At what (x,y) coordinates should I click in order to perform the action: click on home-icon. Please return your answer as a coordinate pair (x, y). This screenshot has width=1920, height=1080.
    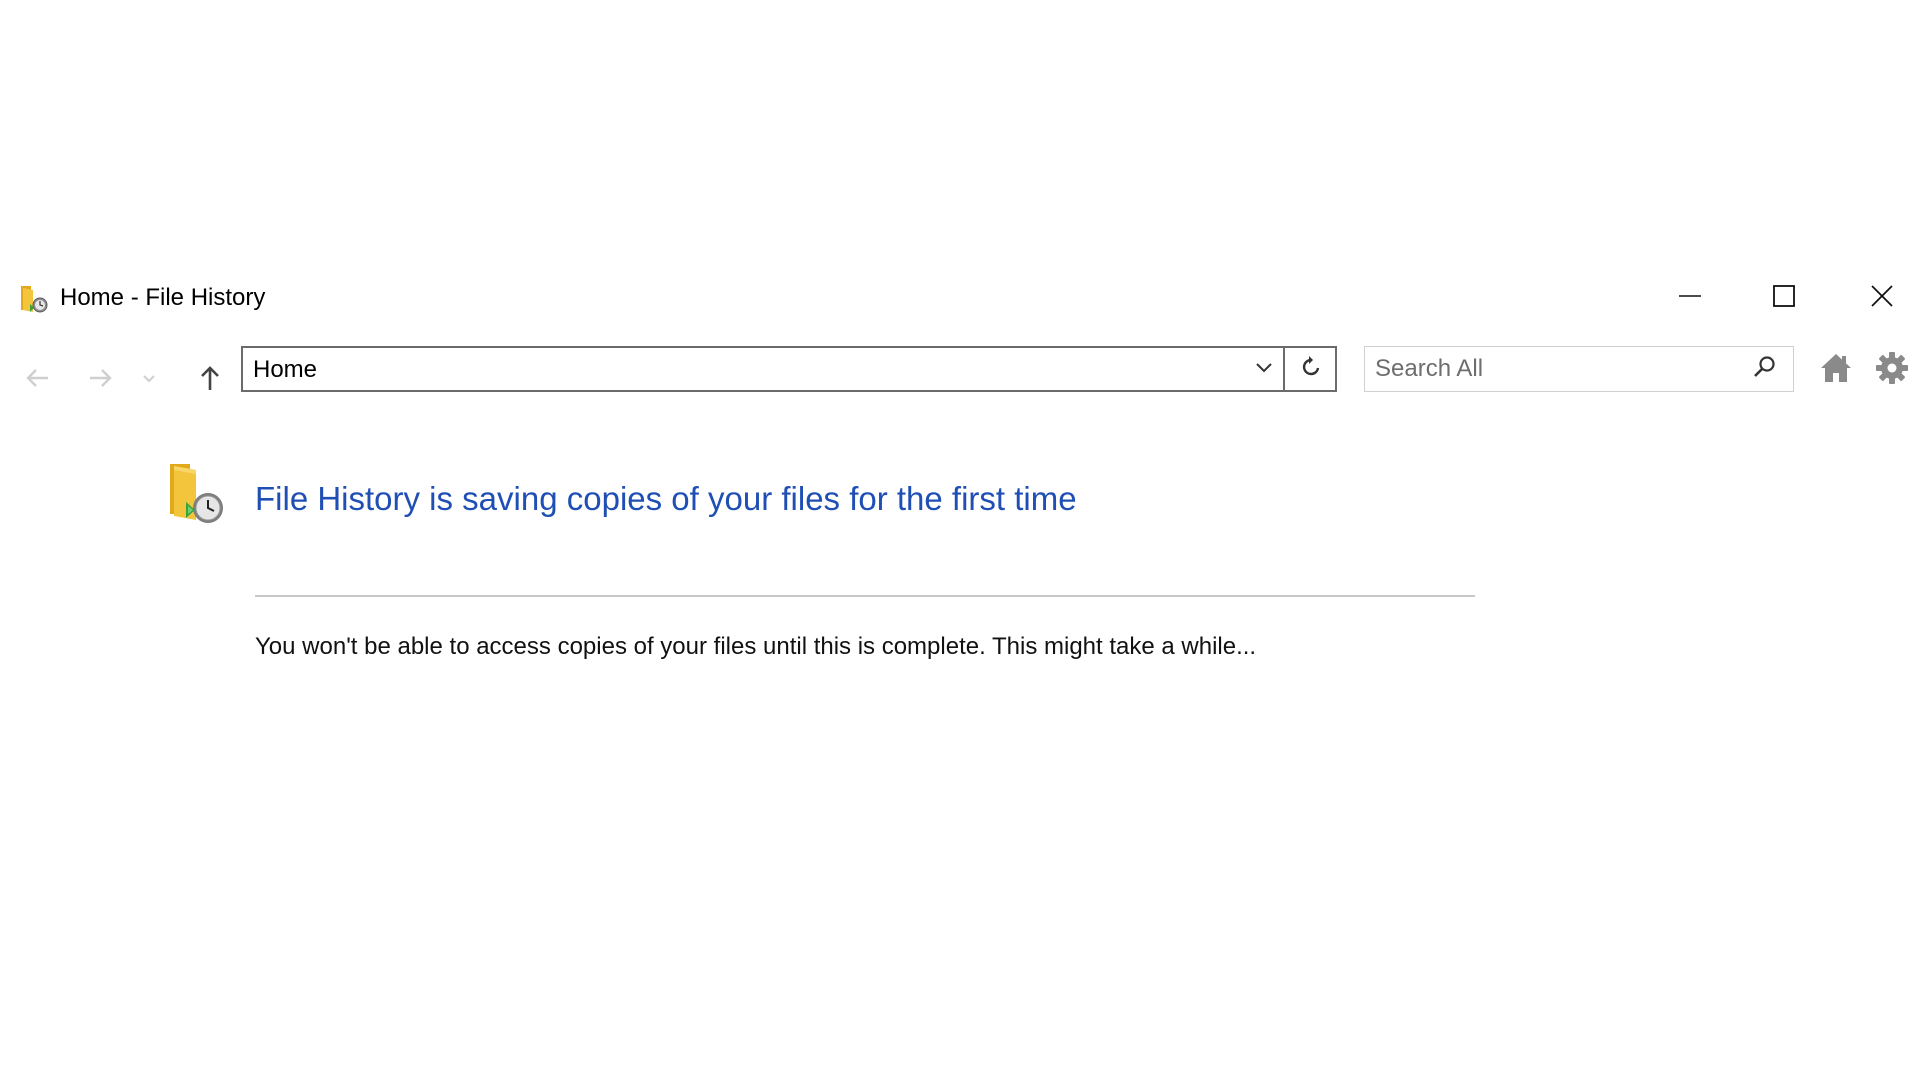
    Looking at the image, I should click on (1836, 370).